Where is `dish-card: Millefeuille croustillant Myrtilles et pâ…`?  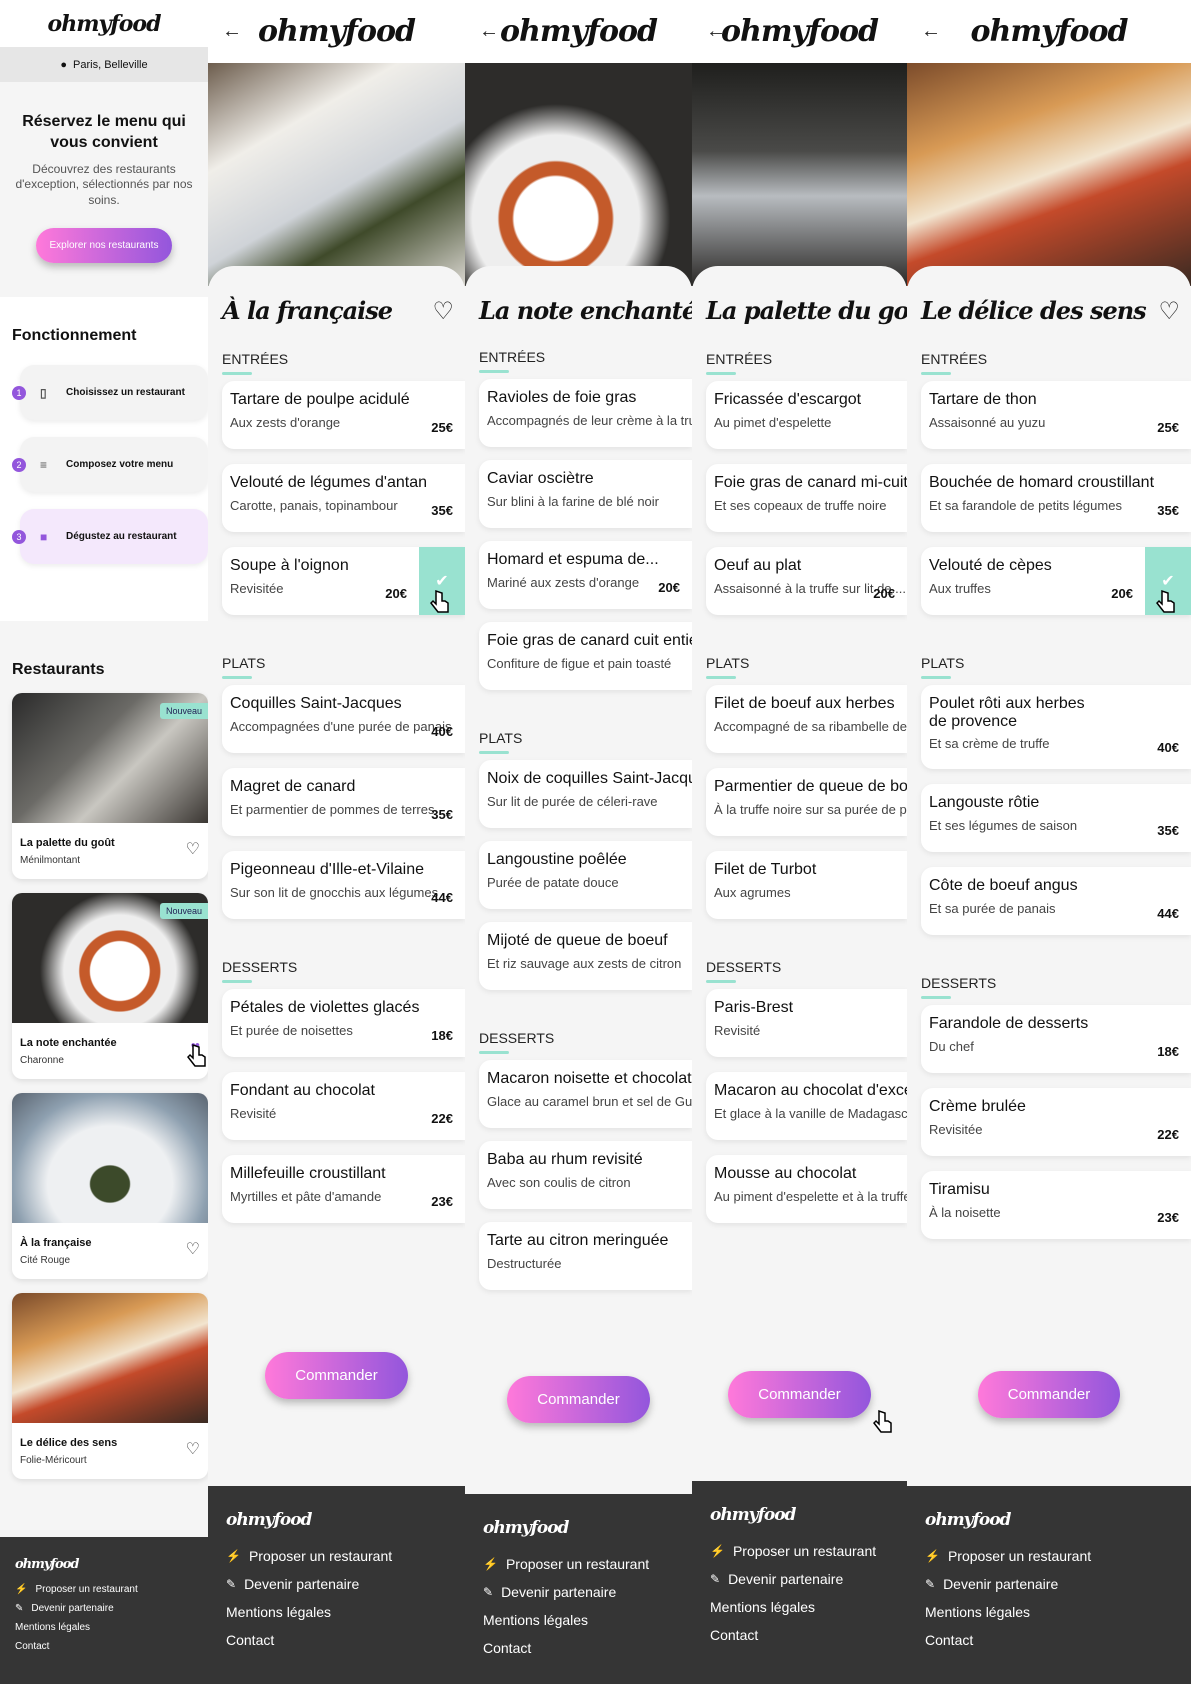
dish-card: Millefeuille croustillant Myrtilles et pâ… is located at coordinates (343, 1189).